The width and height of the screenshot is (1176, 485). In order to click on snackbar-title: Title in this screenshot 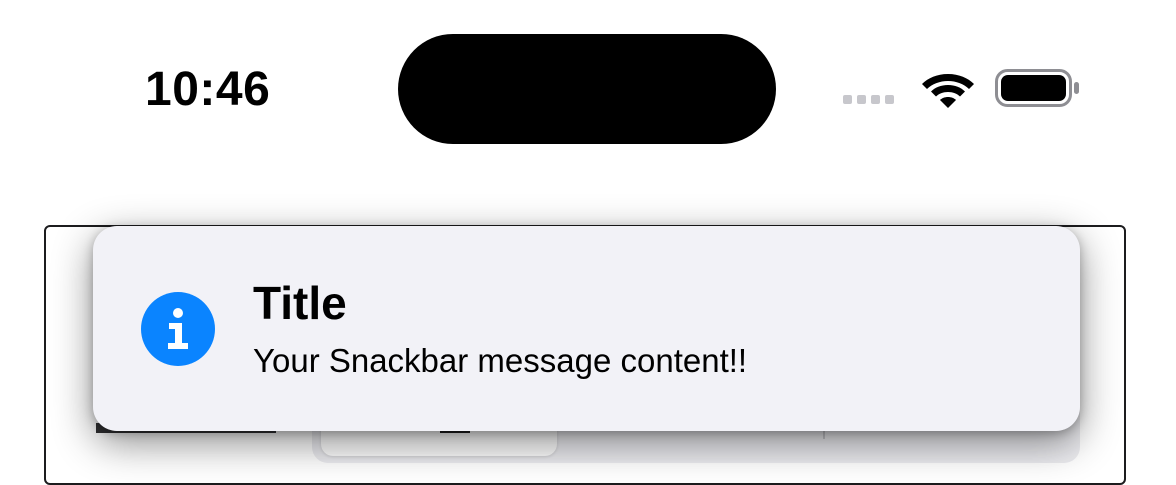, I will do `click(300, 303)`.